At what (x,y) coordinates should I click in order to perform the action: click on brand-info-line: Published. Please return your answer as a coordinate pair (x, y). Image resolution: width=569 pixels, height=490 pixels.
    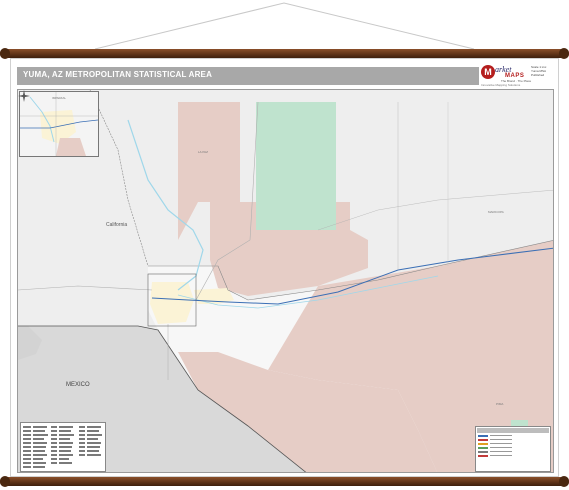
    Looking at the image, I should click on (538, 75).